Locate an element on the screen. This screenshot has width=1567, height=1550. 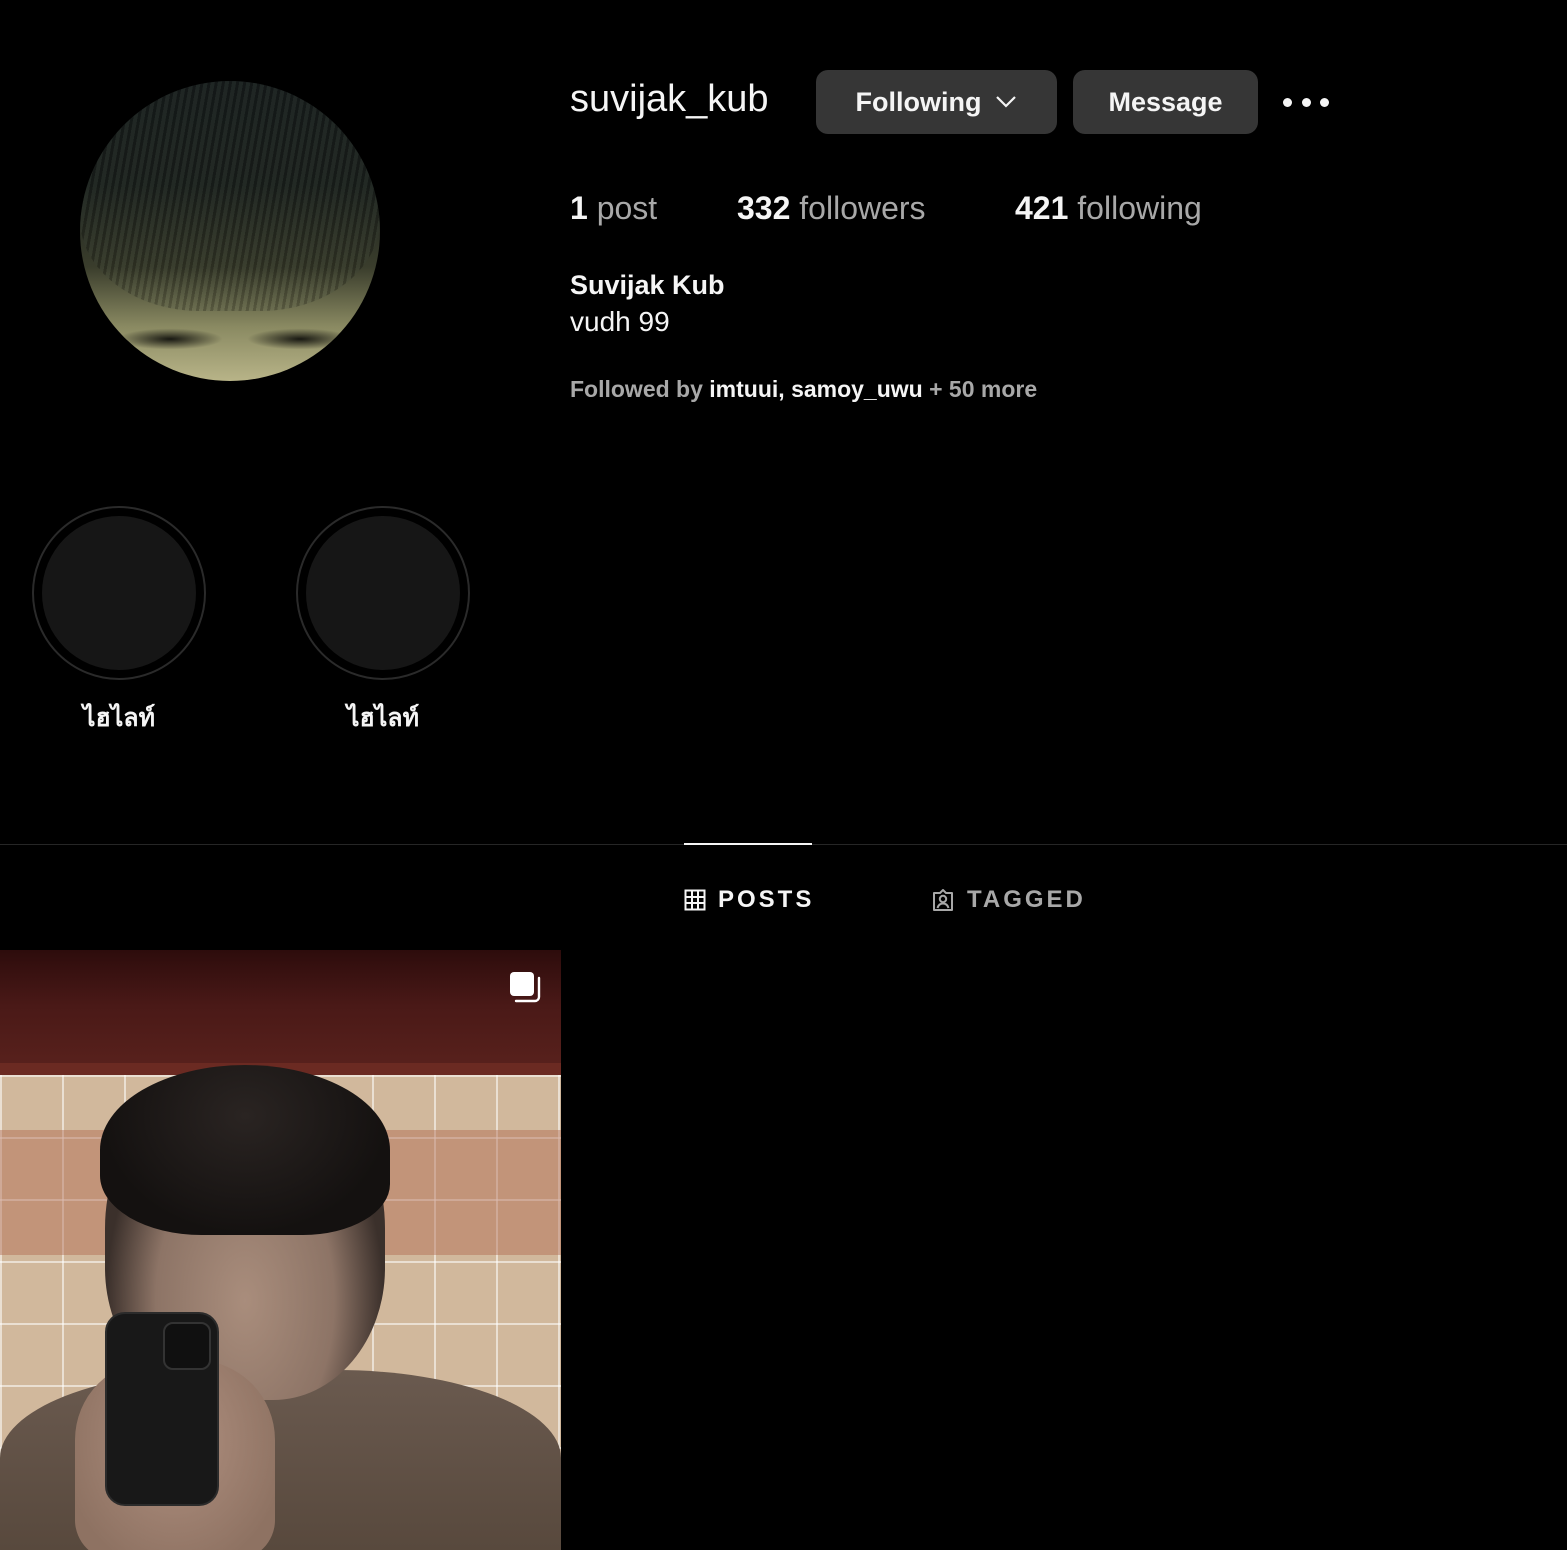
posts-count-label: post is located at coordinates (622, 208).